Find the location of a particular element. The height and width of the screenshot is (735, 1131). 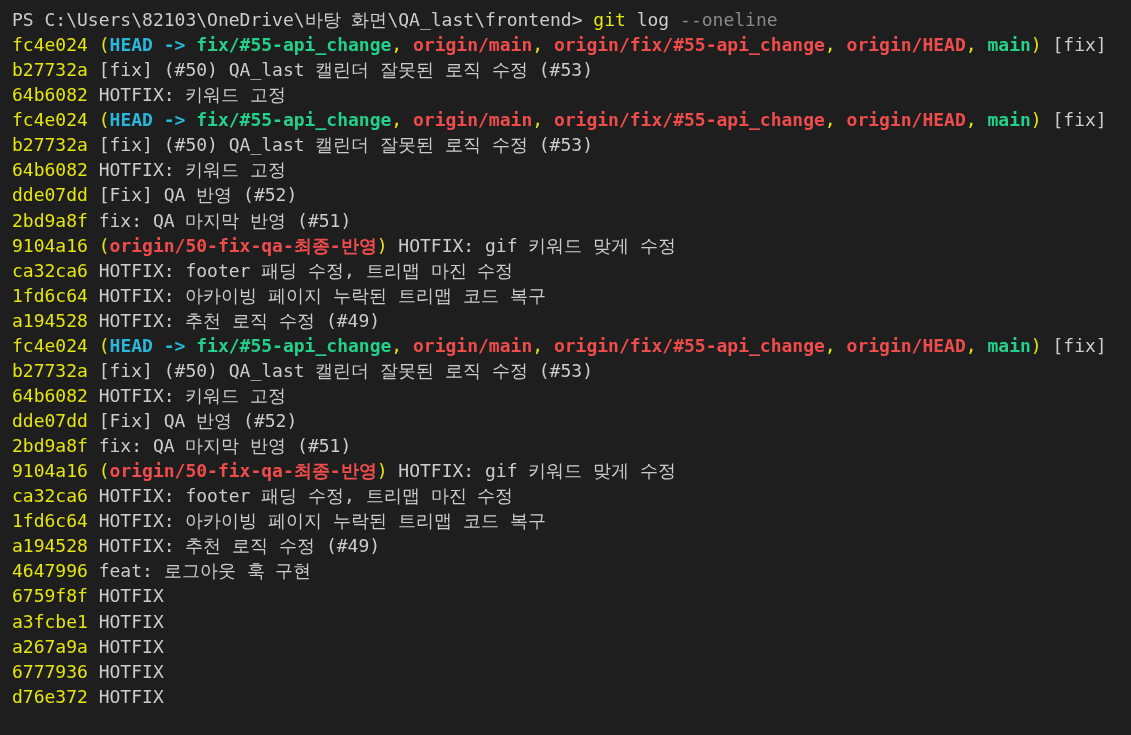

commit-message: feat: 로그아웃 훅 구현 is located at coordinates (204, 571).